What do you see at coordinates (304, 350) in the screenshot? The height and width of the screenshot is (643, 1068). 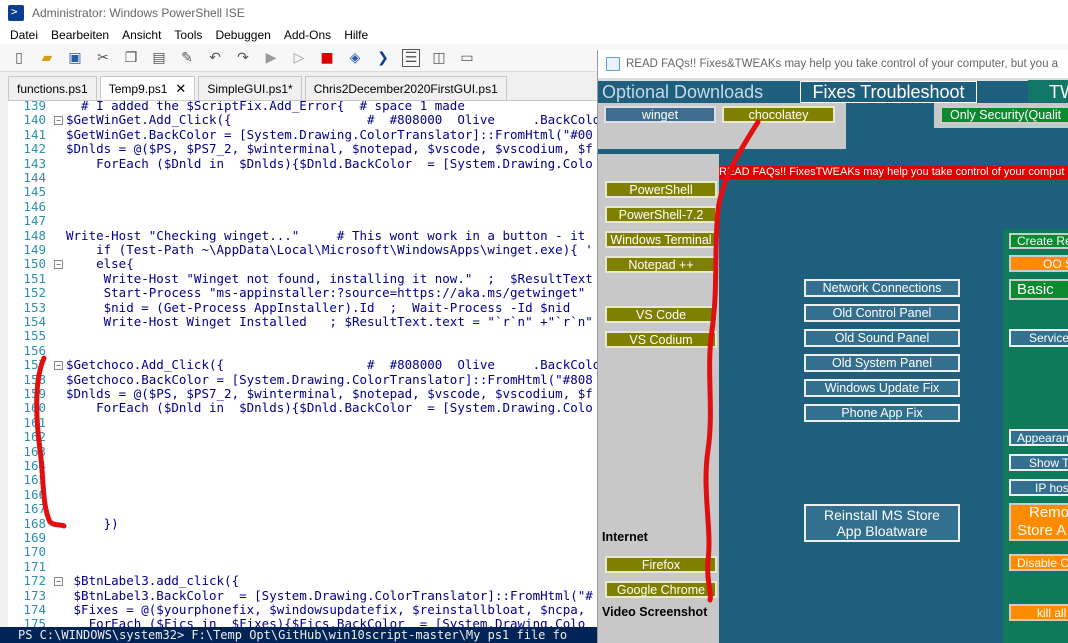 I see `code-line: 156` at bounding box center [304, 350].